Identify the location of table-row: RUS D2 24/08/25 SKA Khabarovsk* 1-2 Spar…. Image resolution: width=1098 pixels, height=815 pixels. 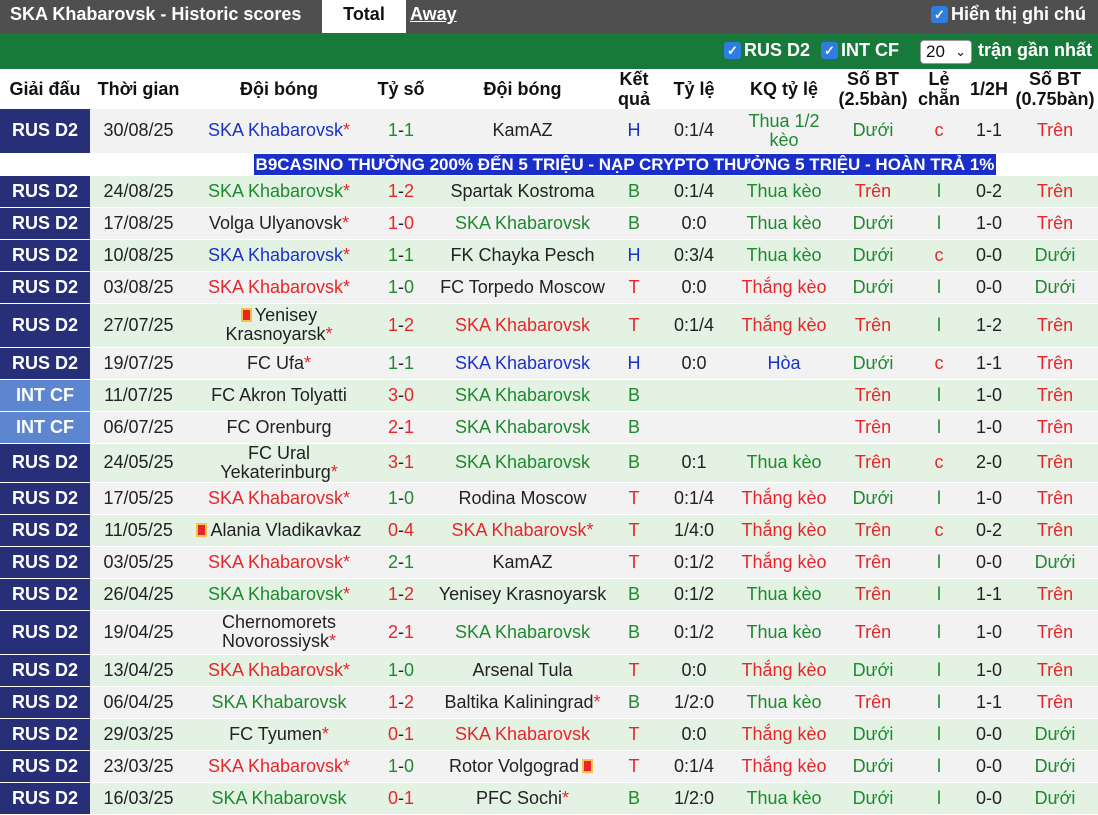
(549, 191).